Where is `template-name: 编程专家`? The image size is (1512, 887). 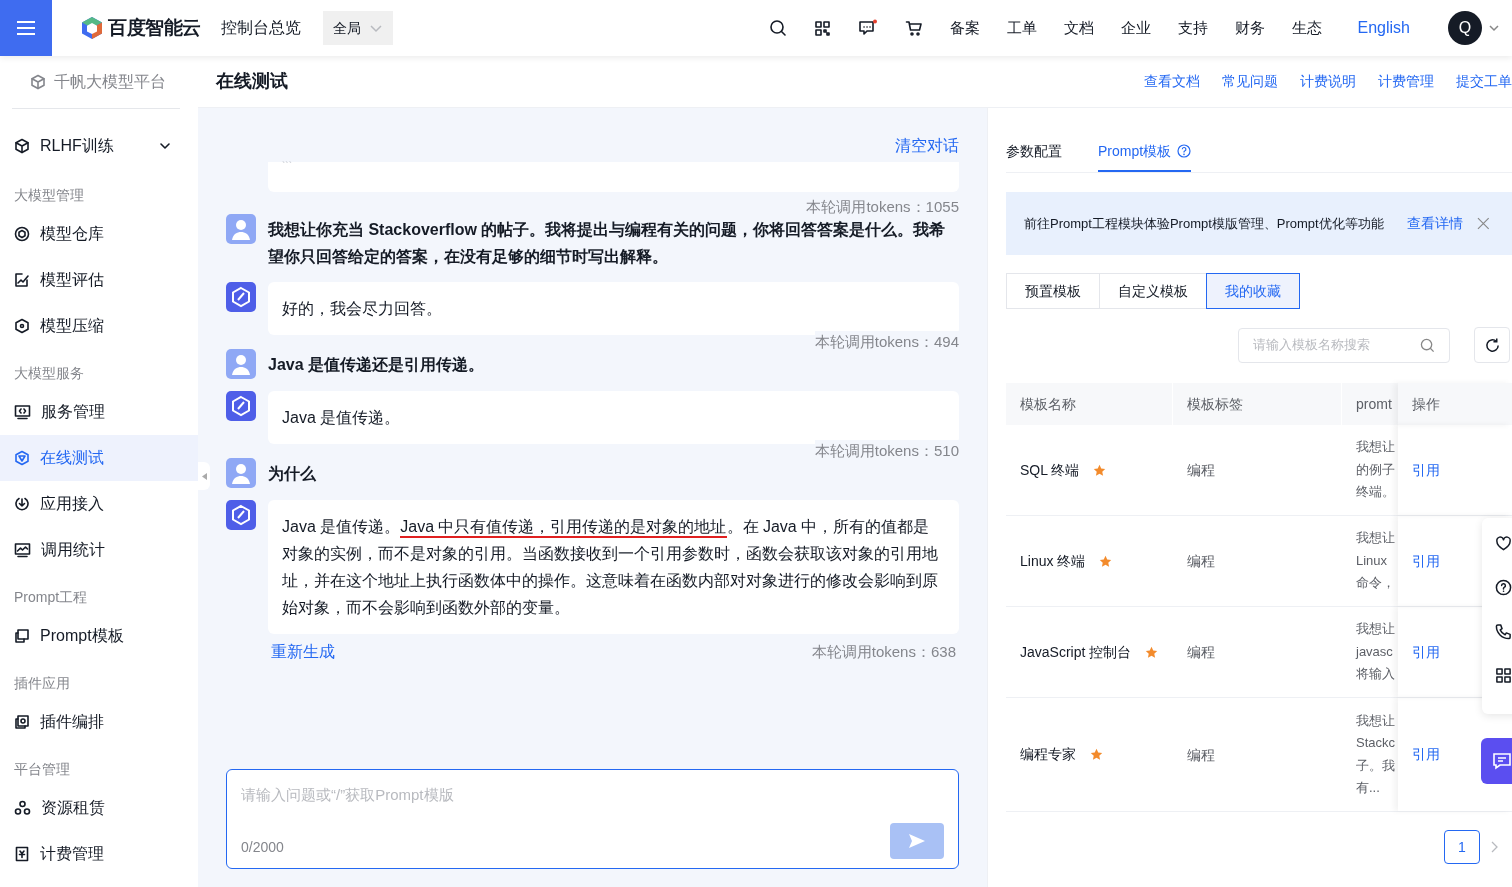
template-name: 编程专家 is located at coordinates (1048, 754).